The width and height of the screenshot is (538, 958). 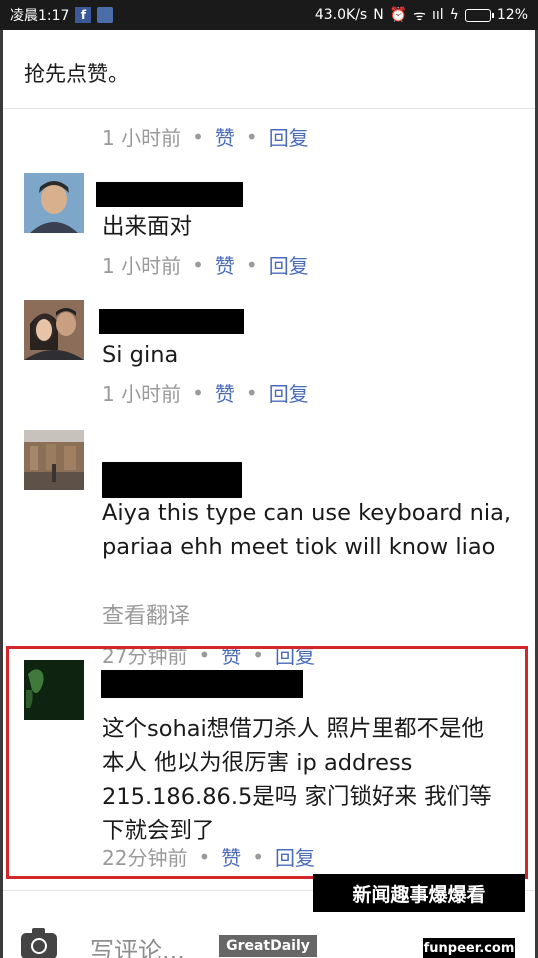 I want to click on wifi-icon: ᯤ, so click(x=419, y=15).